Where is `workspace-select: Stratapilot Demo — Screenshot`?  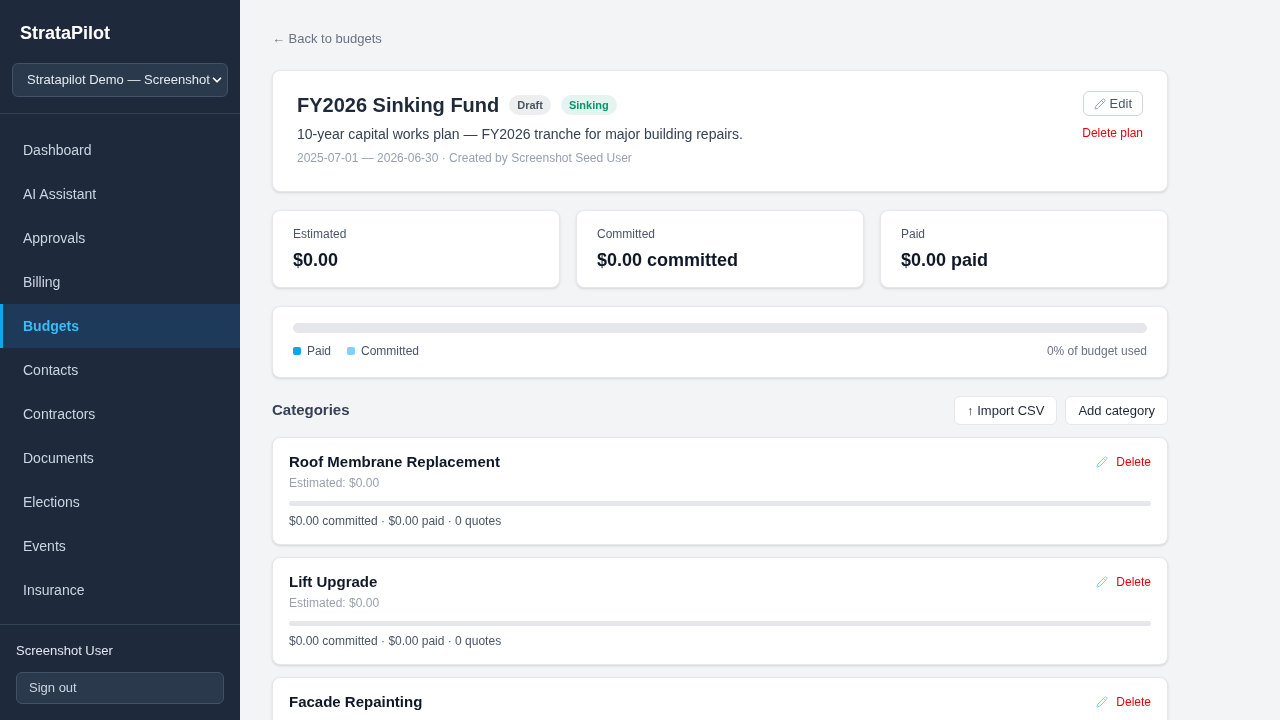 workspace-select: Stratapilot Demo — Screenshot is located at coordinates (120, 80).